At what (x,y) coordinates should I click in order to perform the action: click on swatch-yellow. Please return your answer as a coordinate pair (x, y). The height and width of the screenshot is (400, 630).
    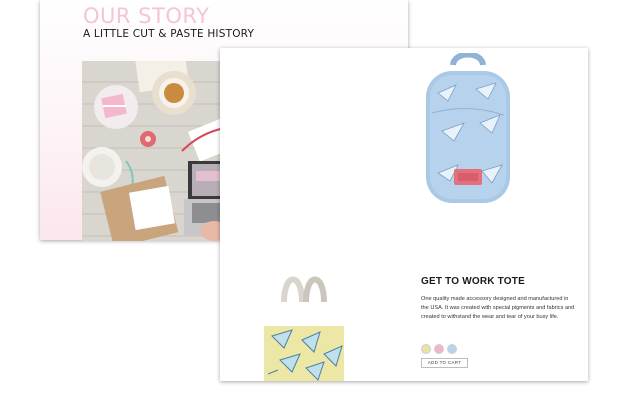
    Looking at the image, I should click on (426, 349).